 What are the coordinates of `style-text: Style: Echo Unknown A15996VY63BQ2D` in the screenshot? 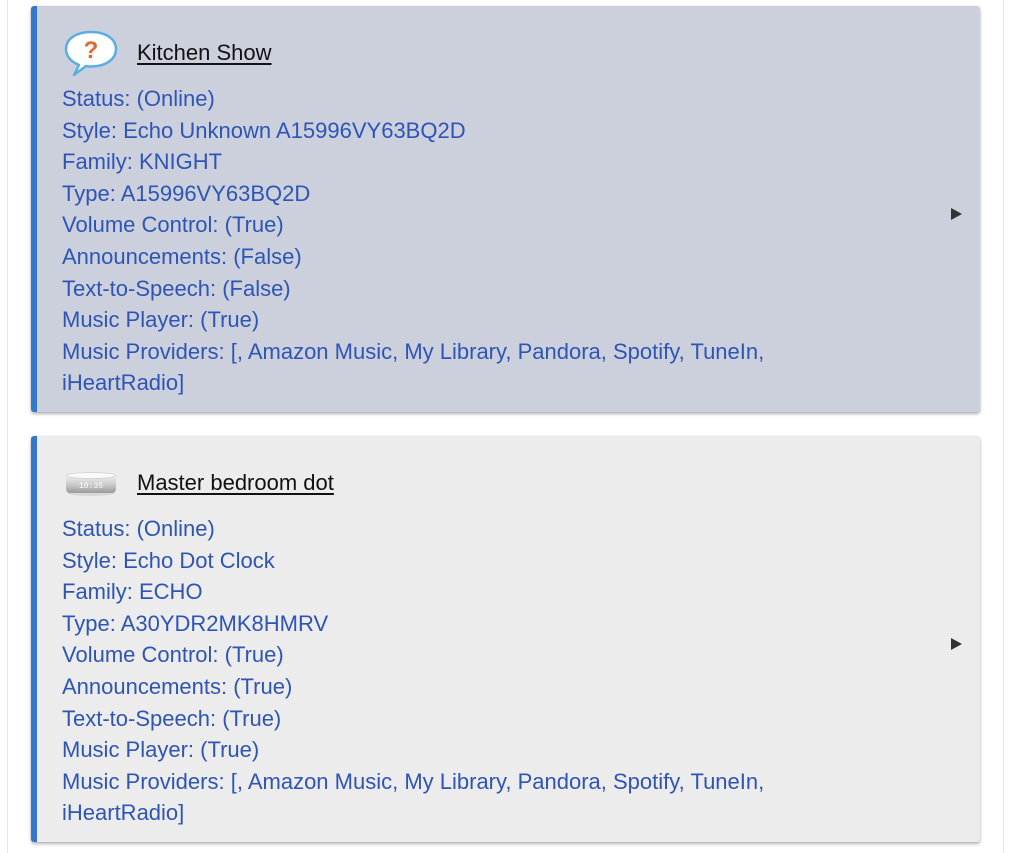 It's located at (264, 130).